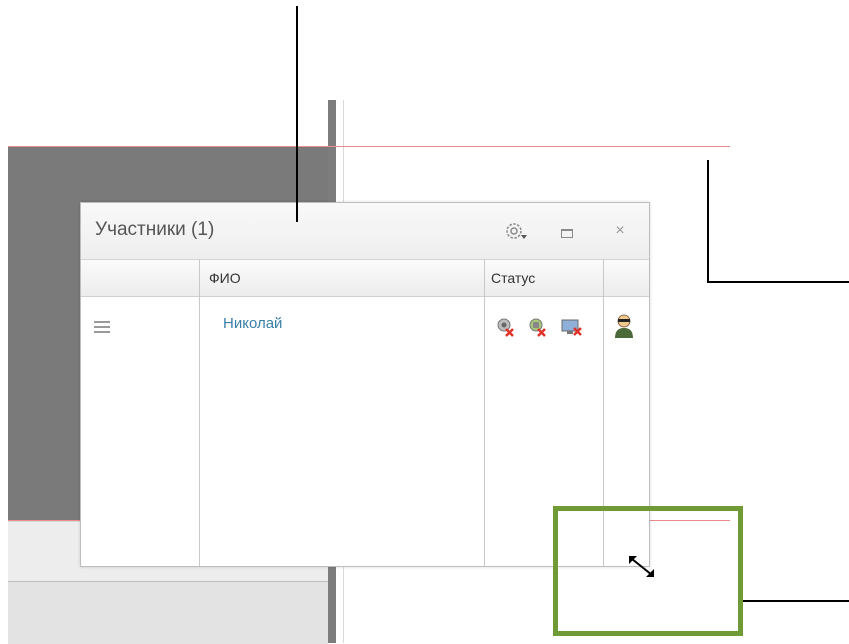 Image resolution: width=849 pixels, height=644 pixels. I want to click on maximize-button, so click(567, 232).